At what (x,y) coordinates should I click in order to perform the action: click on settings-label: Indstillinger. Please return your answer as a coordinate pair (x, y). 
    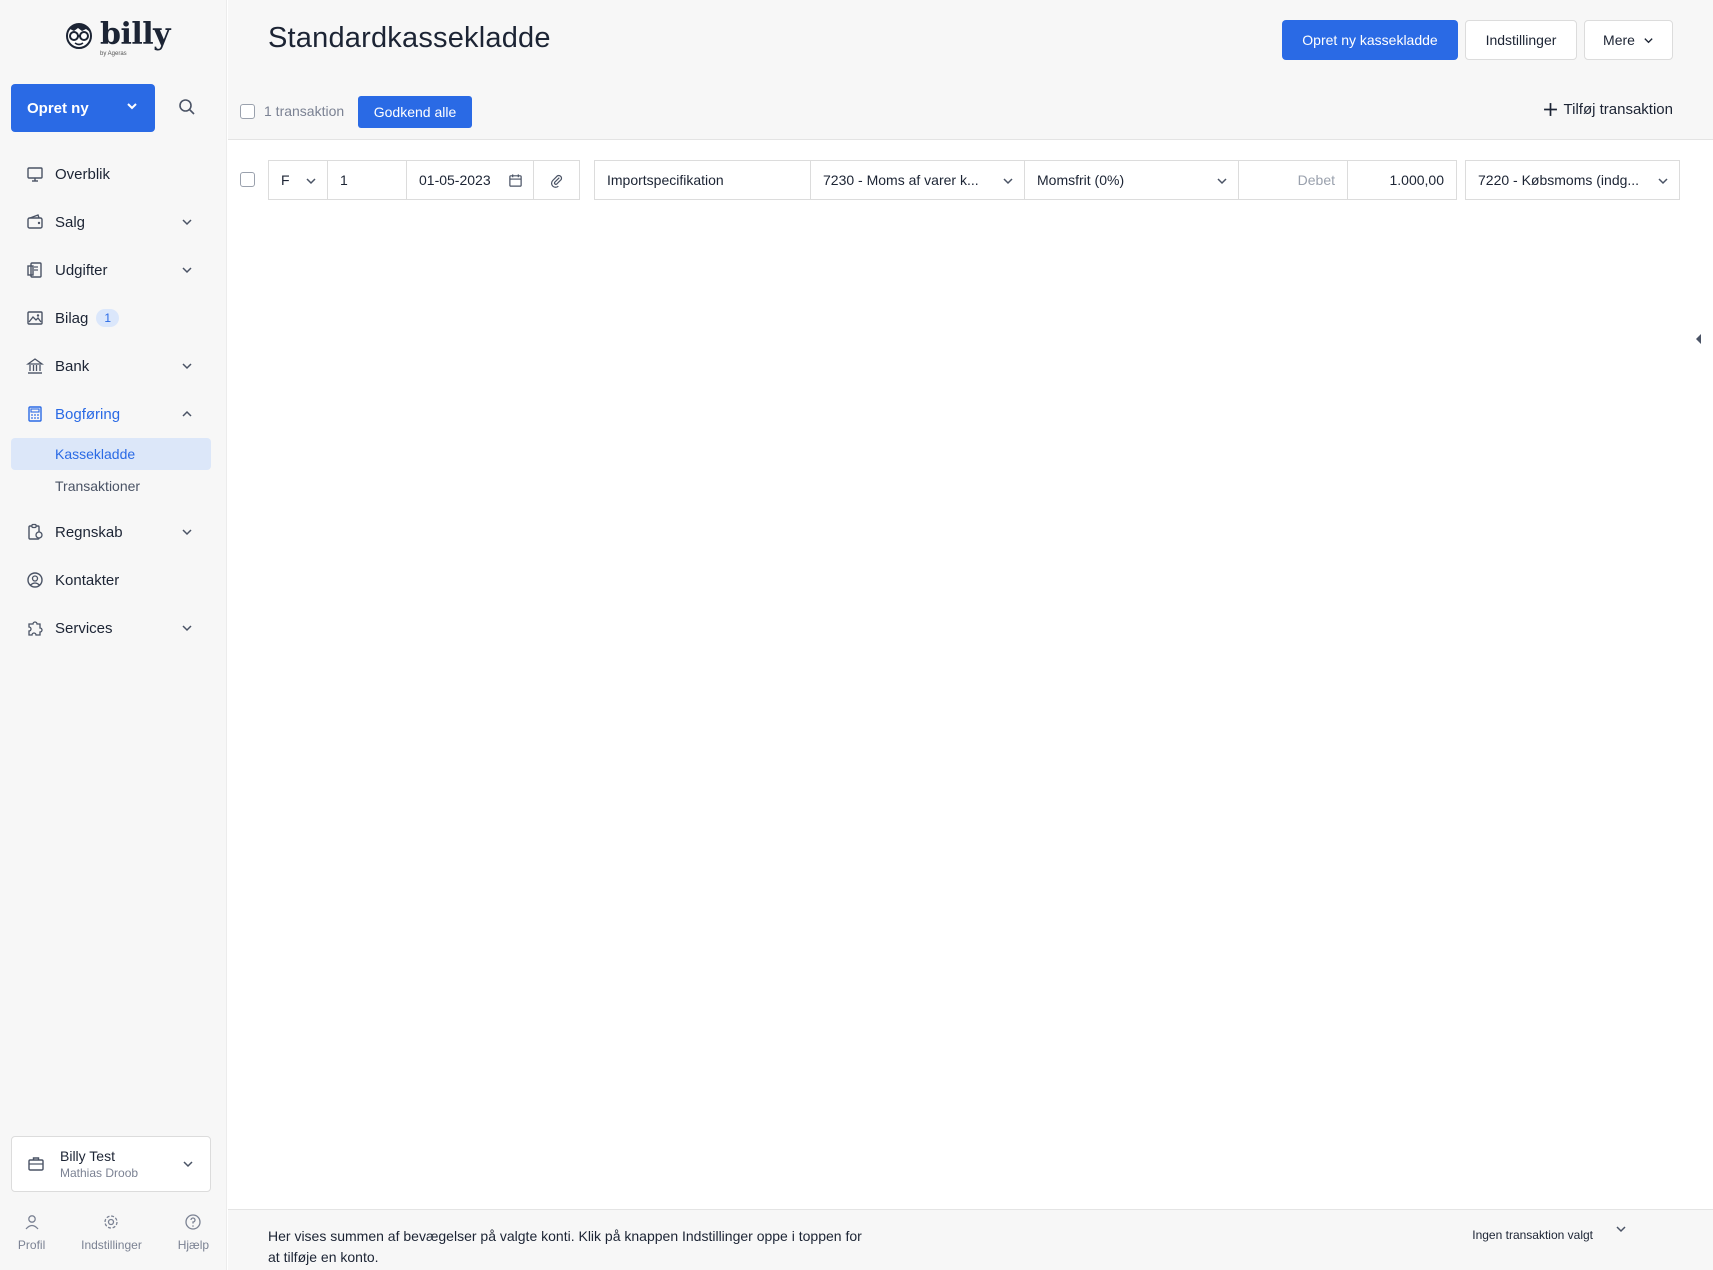
    Looking at the image, I should click on (111, 1245).